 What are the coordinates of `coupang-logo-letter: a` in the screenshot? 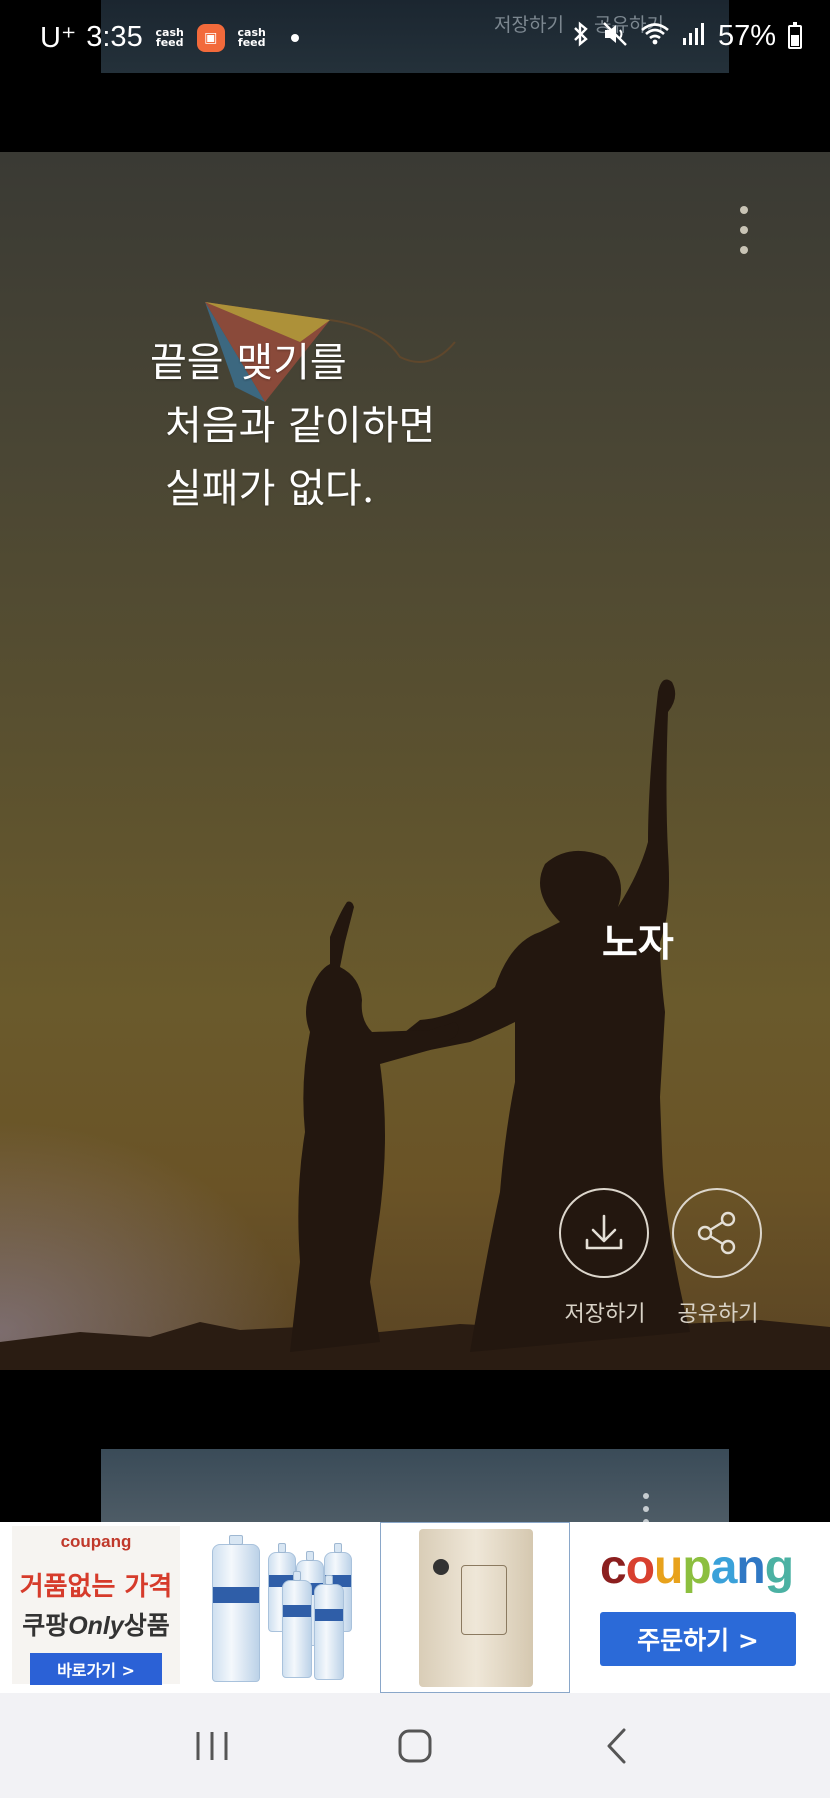 It's located at (724, 1567).